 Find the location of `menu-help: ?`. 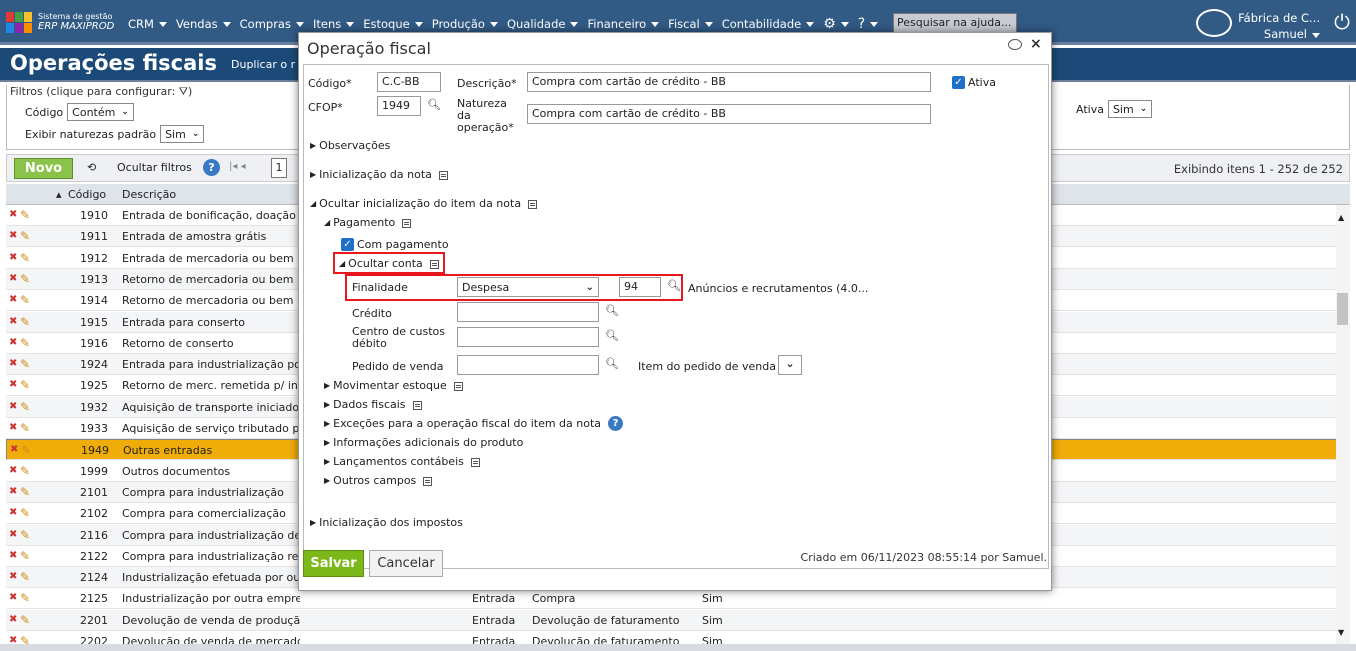

menu-help: ? is located at coordinates (868, 24).